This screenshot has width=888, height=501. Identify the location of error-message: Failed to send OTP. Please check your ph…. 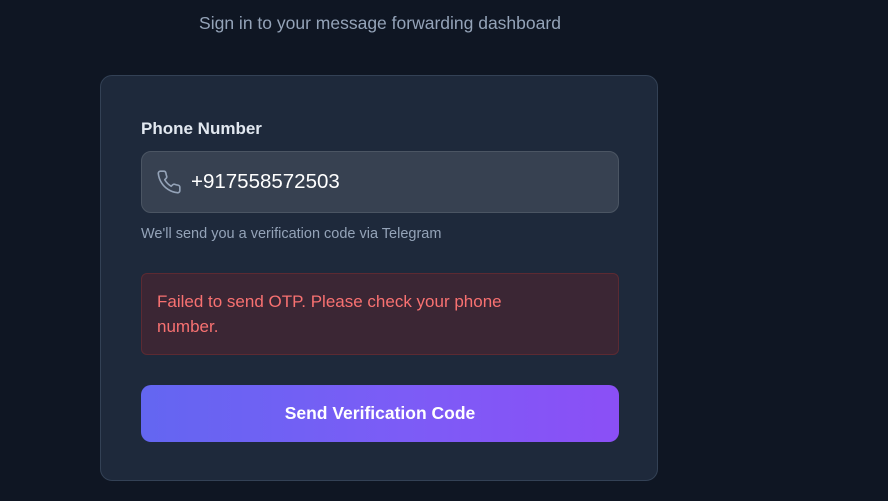
(329, 314).